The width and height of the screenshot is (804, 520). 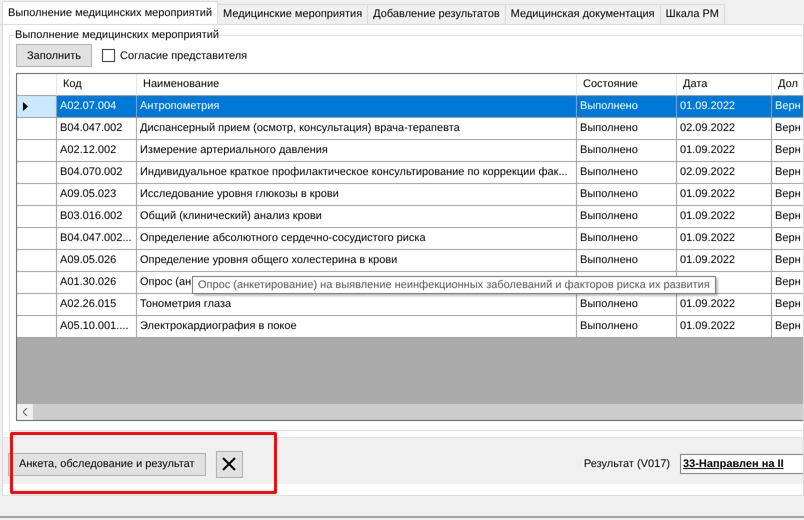 I want to click on code-cell: B04.047.002, so click(x=97, y=129).